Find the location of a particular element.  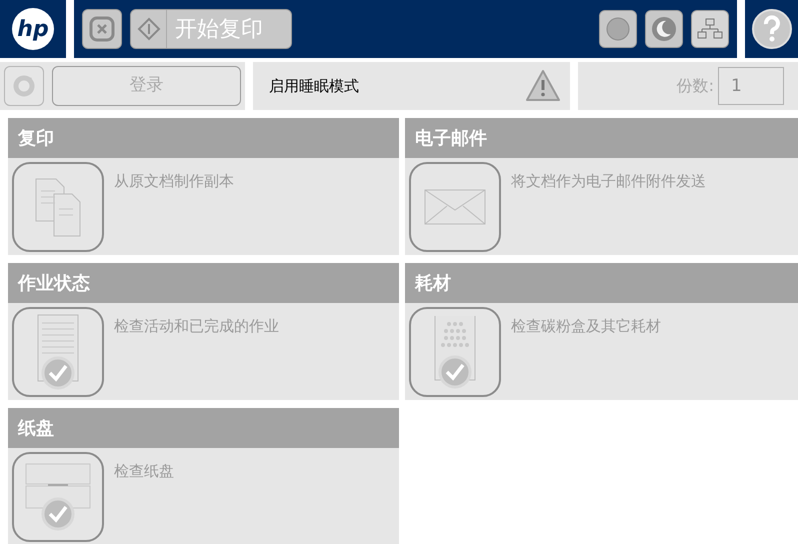

envelope-icon is located at coordinates (455, 207).